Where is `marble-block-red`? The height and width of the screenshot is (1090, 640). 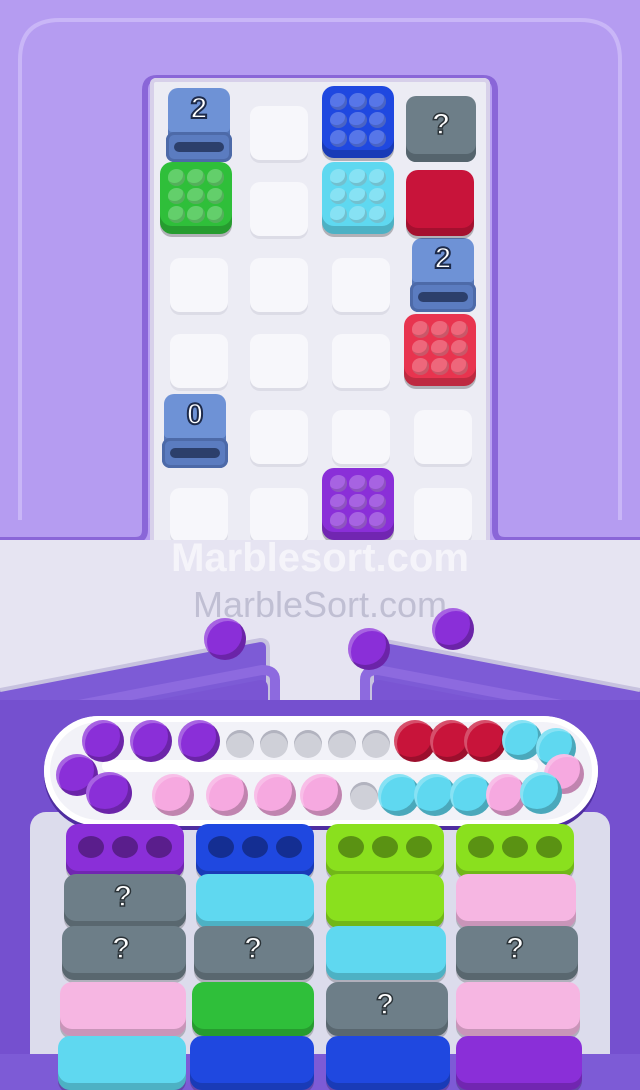 marble-block-red is located at coordinates (440, 350).